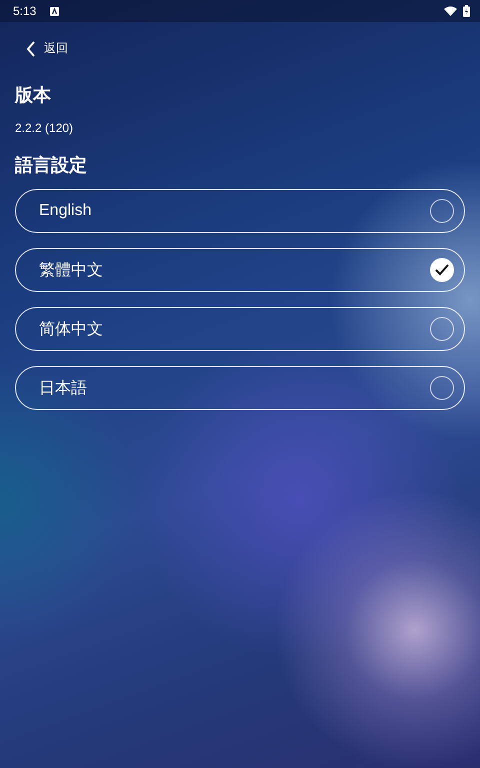 This screenshot has height=768, width=480. I want to click on language-option: 日本語, so click(240, 388).